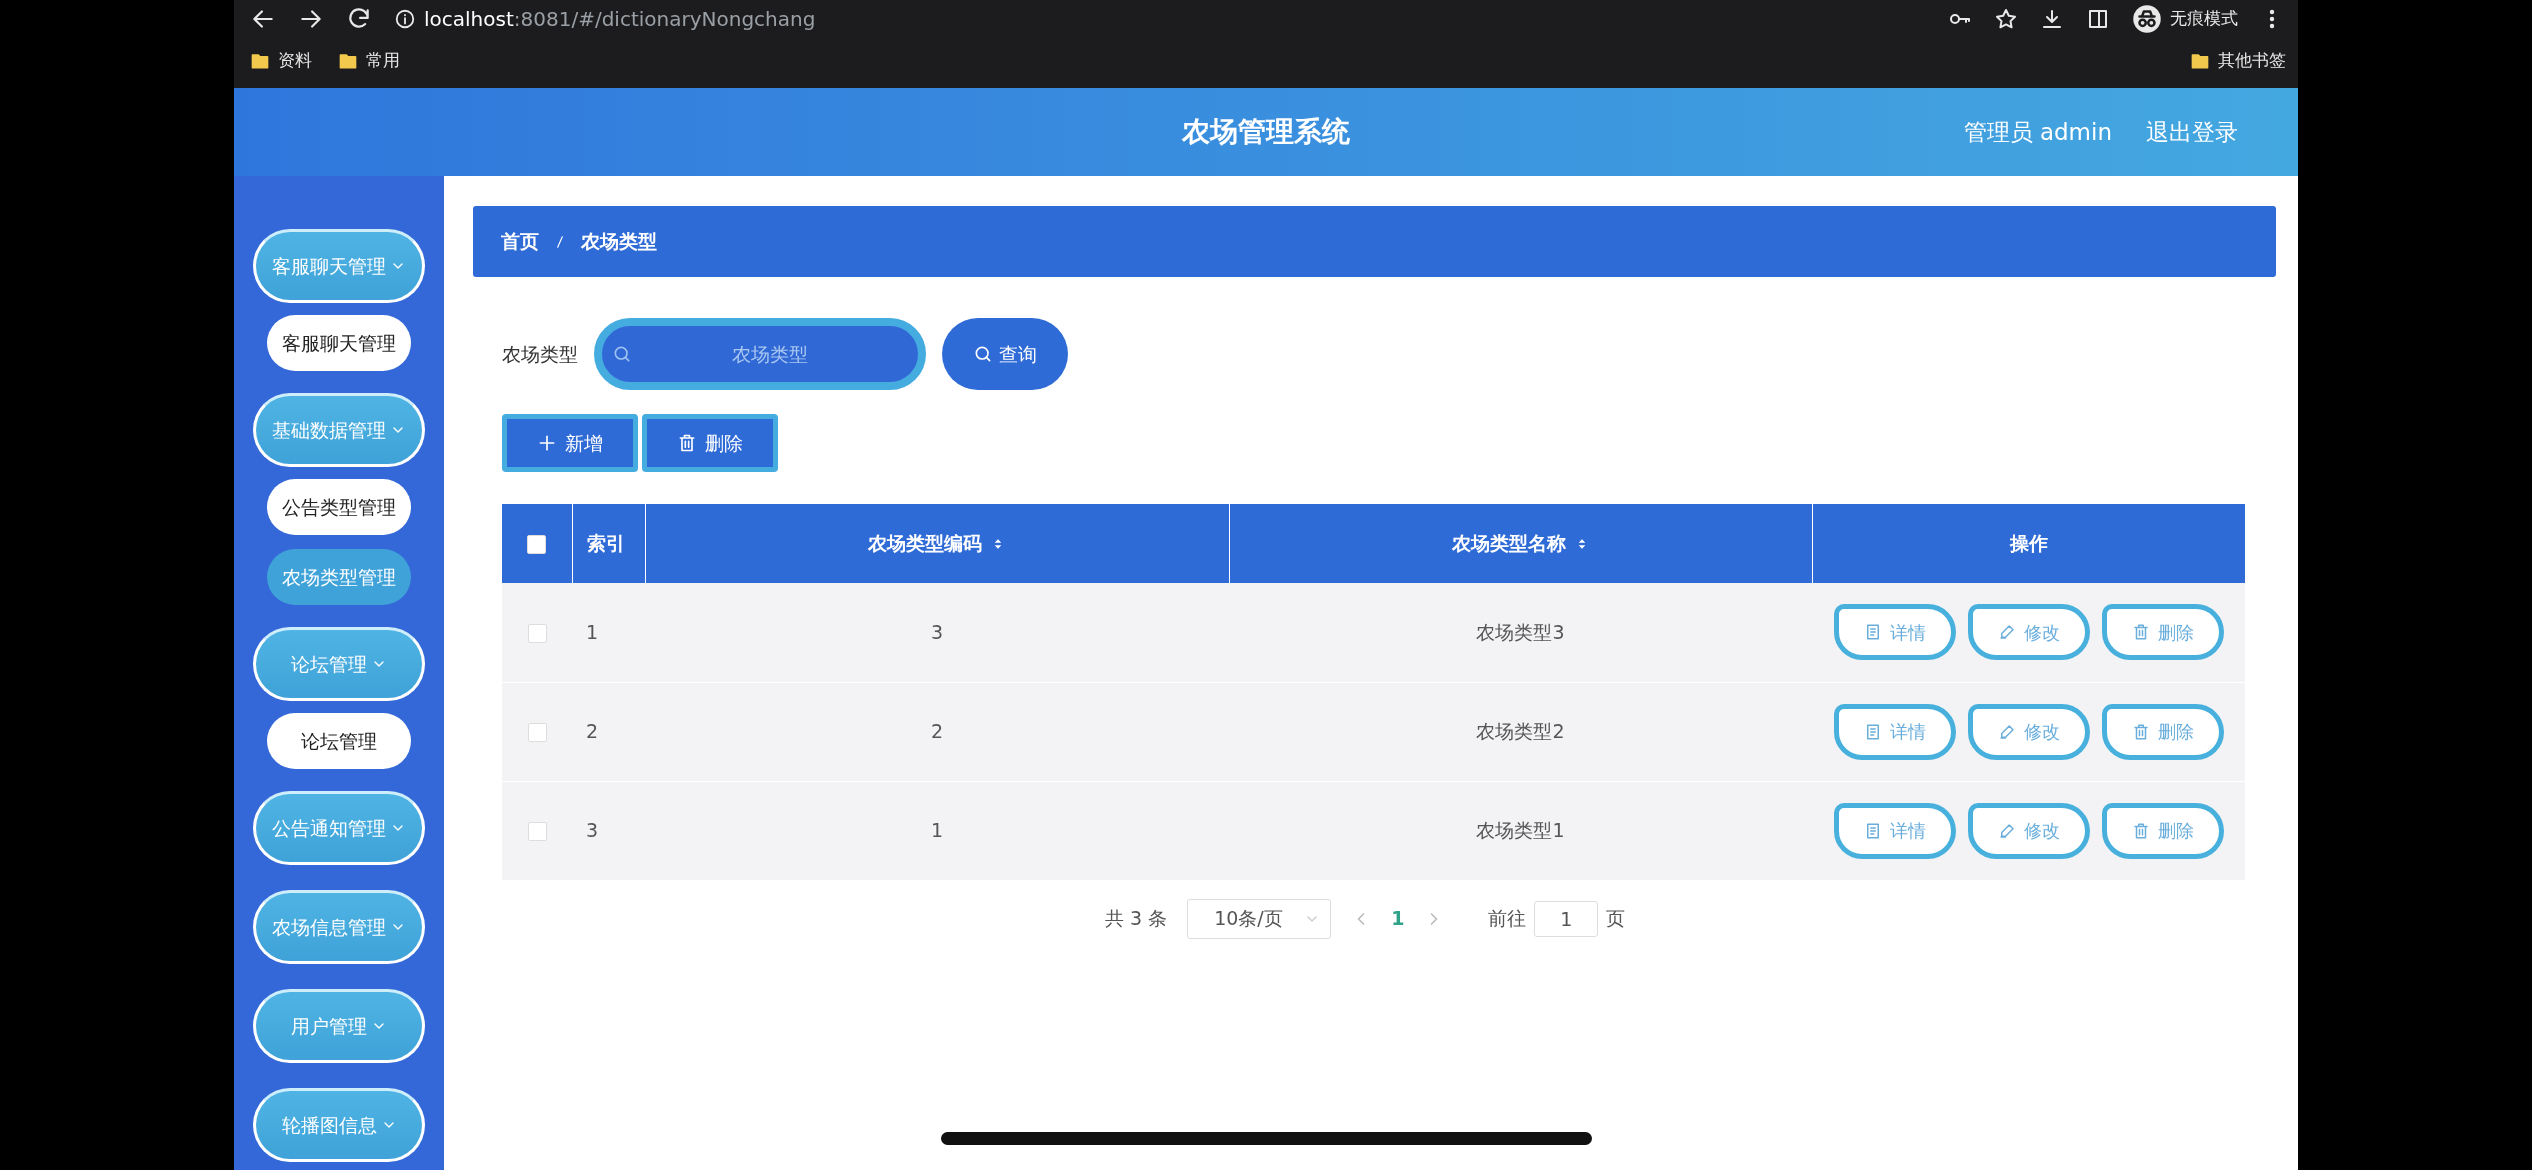 The height and width of the screenshot is (1170, 2532). I want to click on column-header: 农场类型名称, so click(1508, 543).